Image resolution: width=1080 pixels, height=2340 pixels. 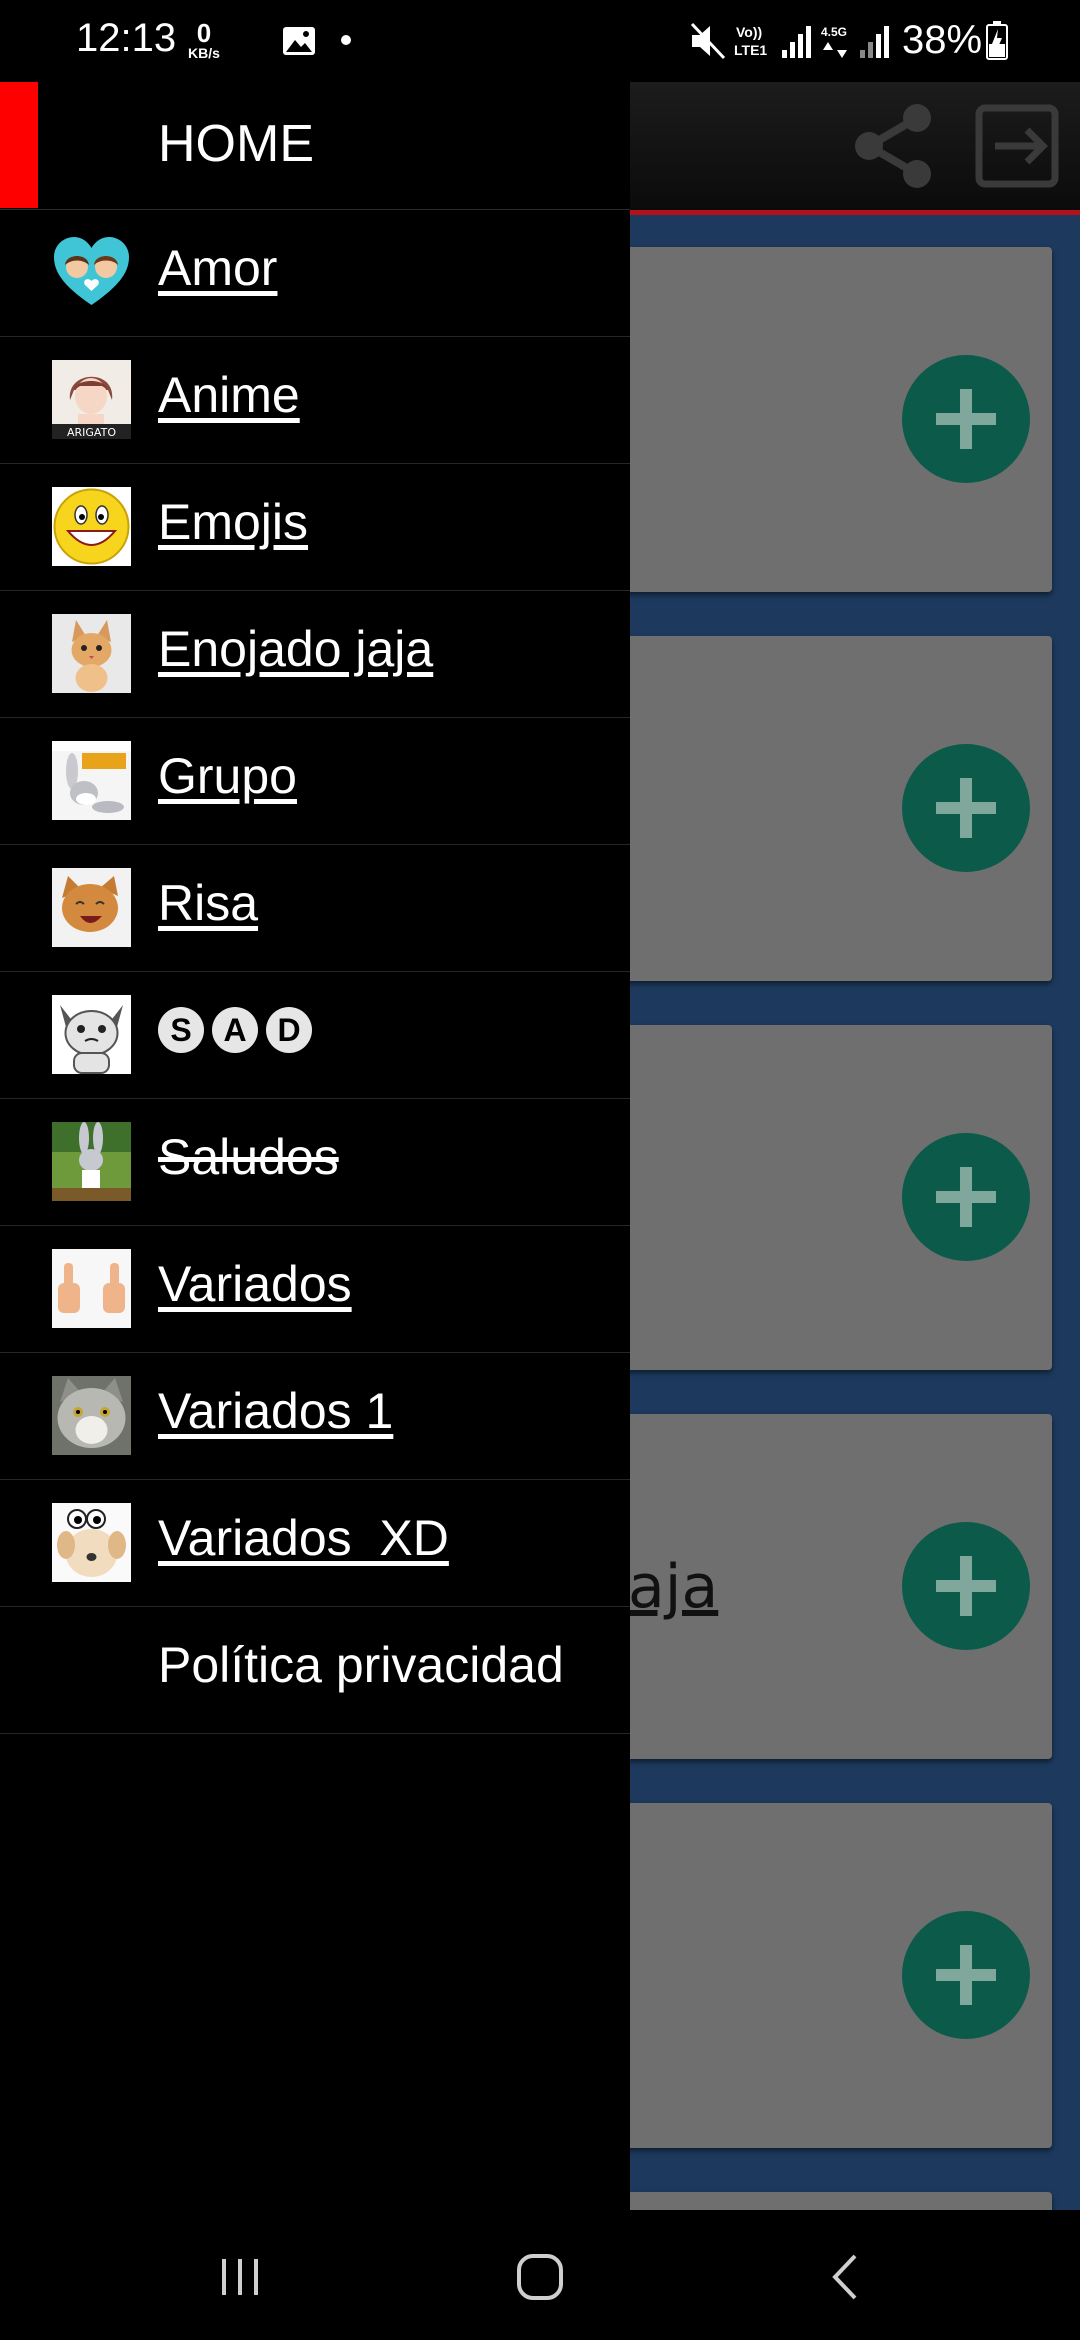 I want to click on recents-button, so click(x=240, y=2276).